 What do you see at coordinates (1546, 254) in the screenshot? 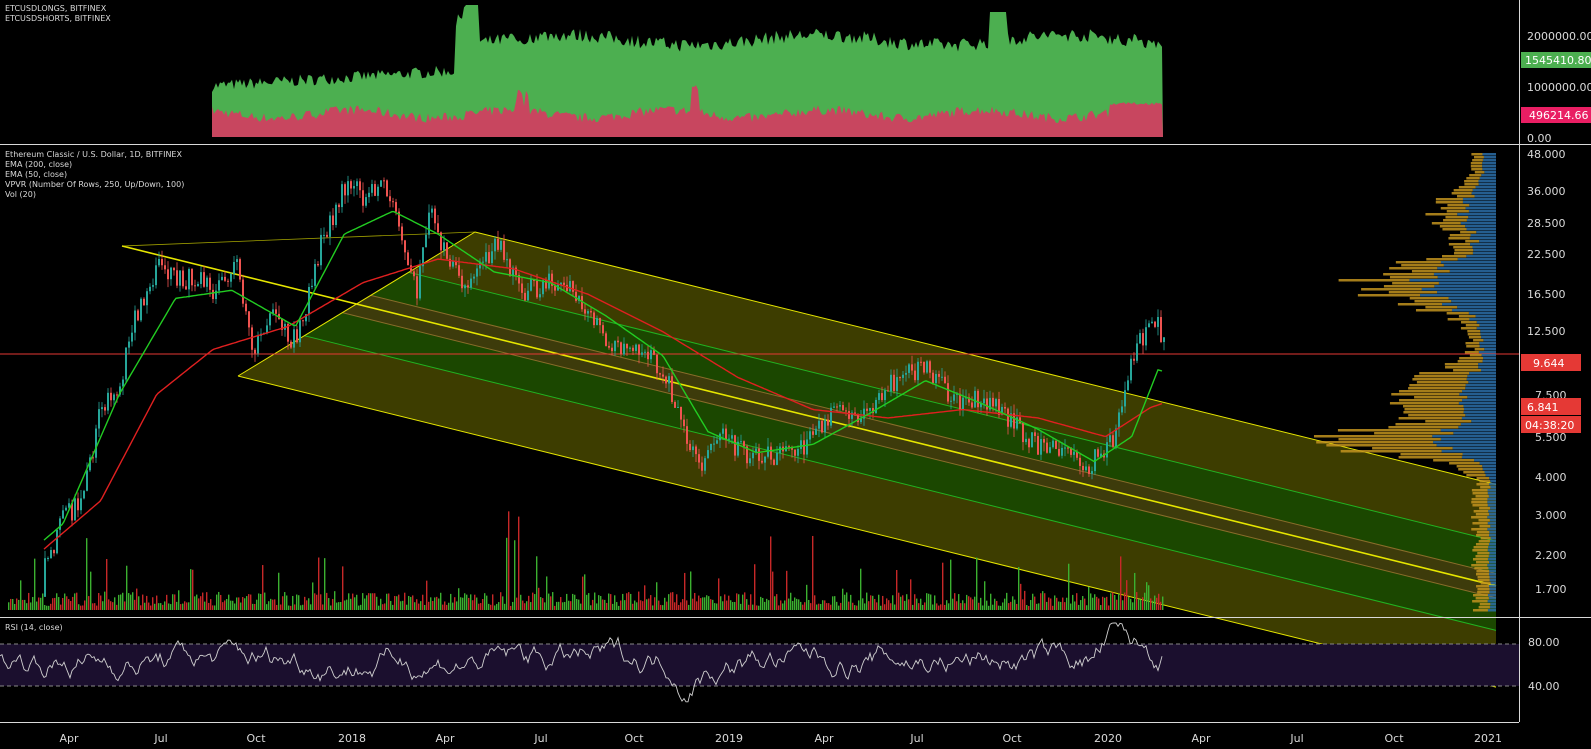
I see `price-tick-22-5: 22.500` at bounding box center [1546, 254].